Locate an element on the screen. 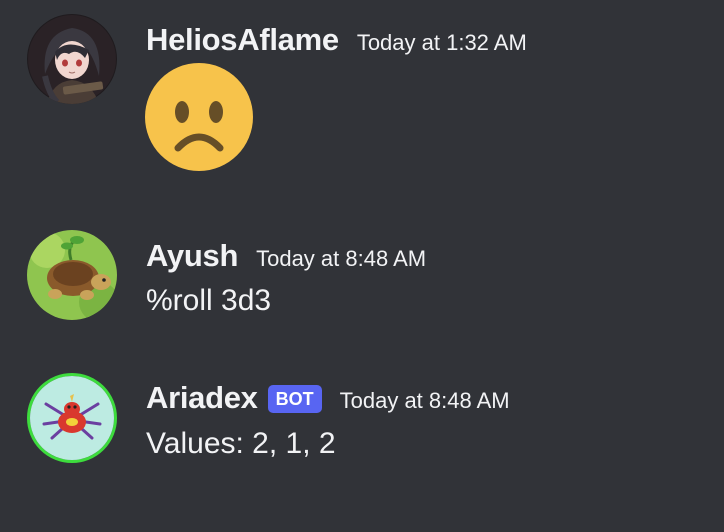  avatar-helios is located at coordinates (72, 59).